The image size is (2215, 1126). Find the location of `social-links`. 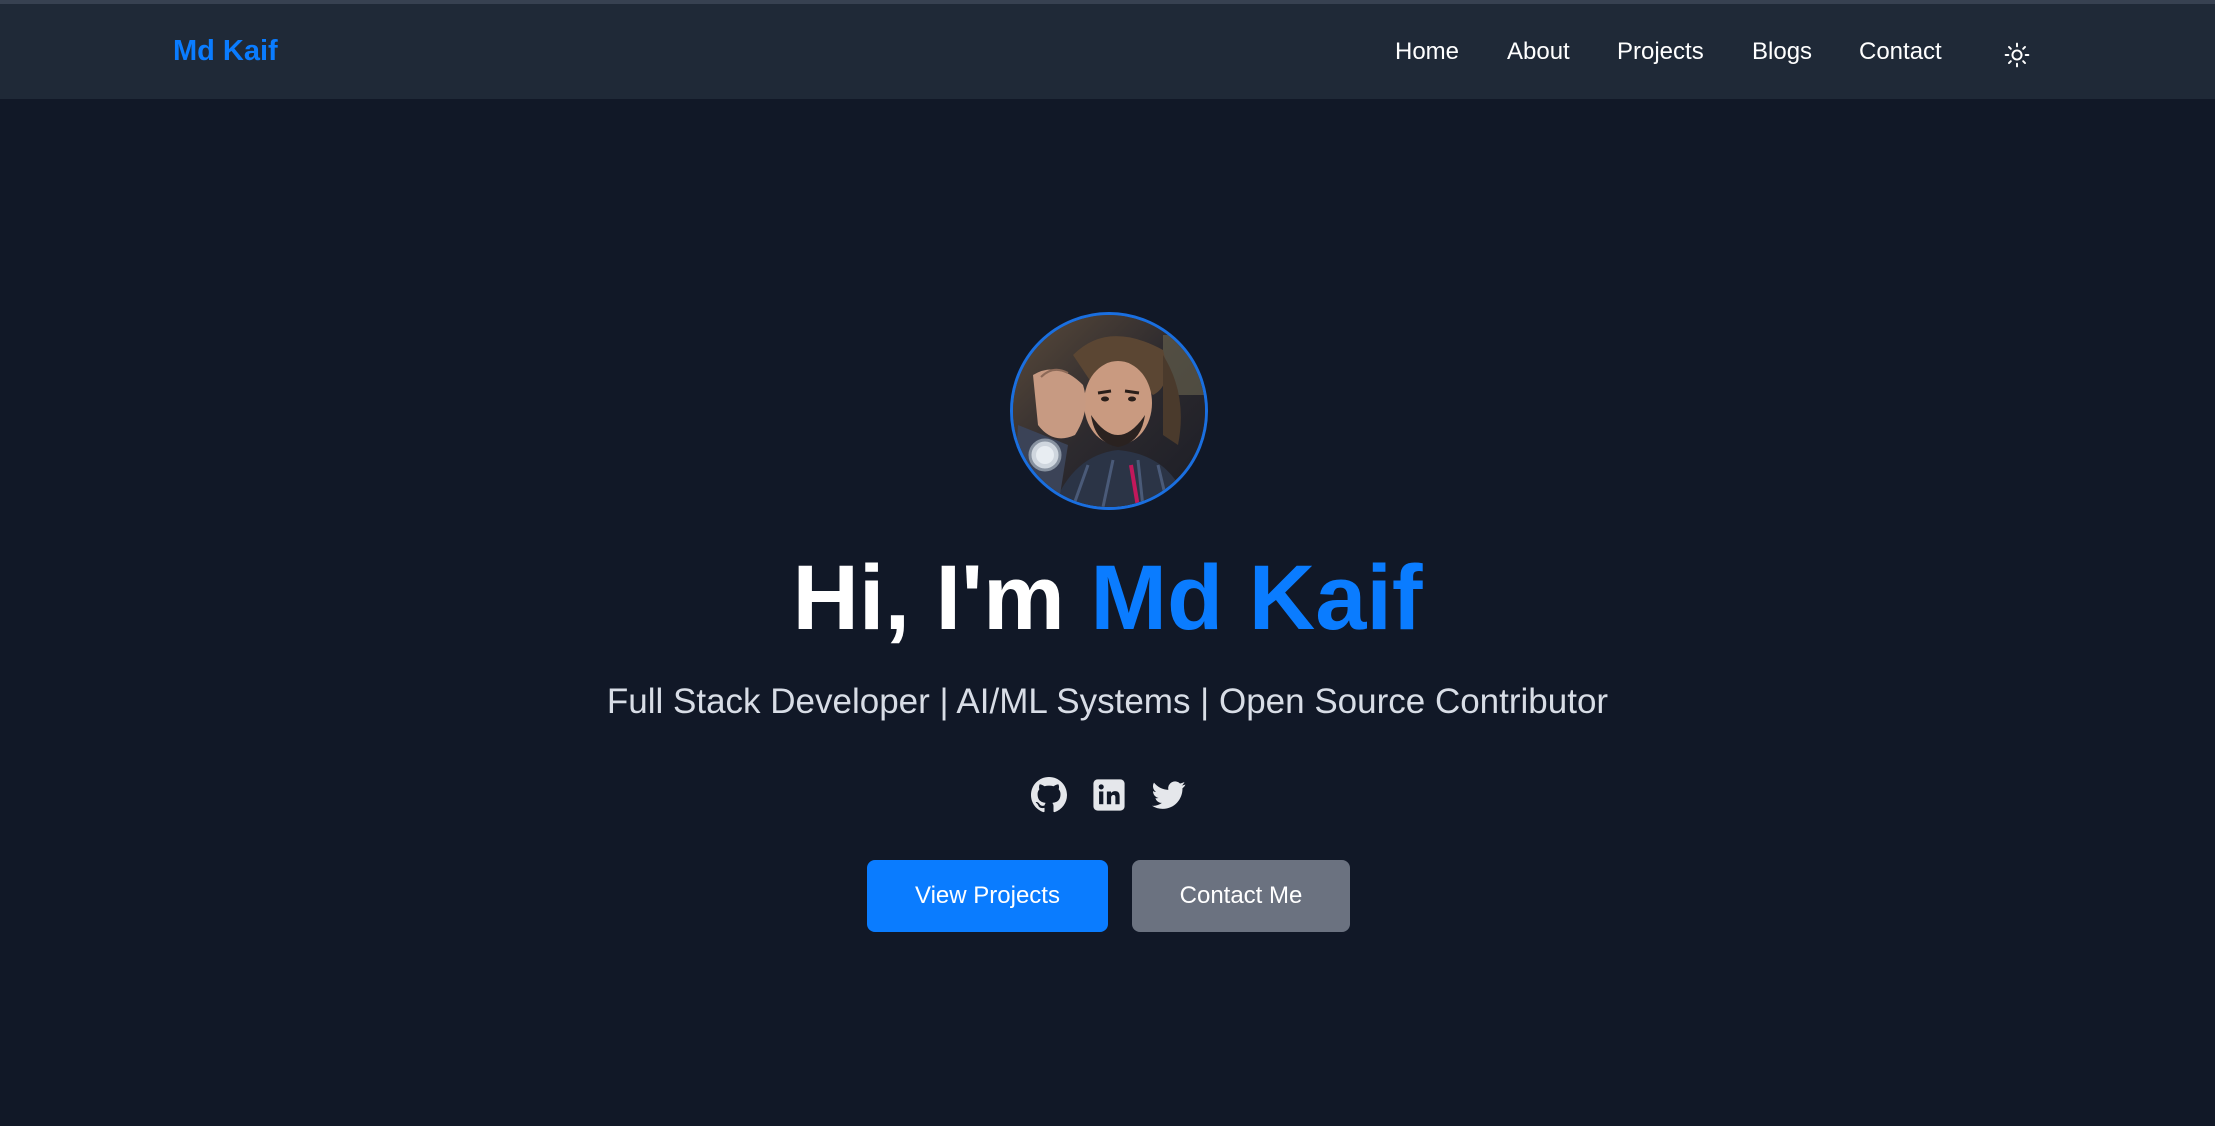

social-links is located at coordinates (1110, 795).